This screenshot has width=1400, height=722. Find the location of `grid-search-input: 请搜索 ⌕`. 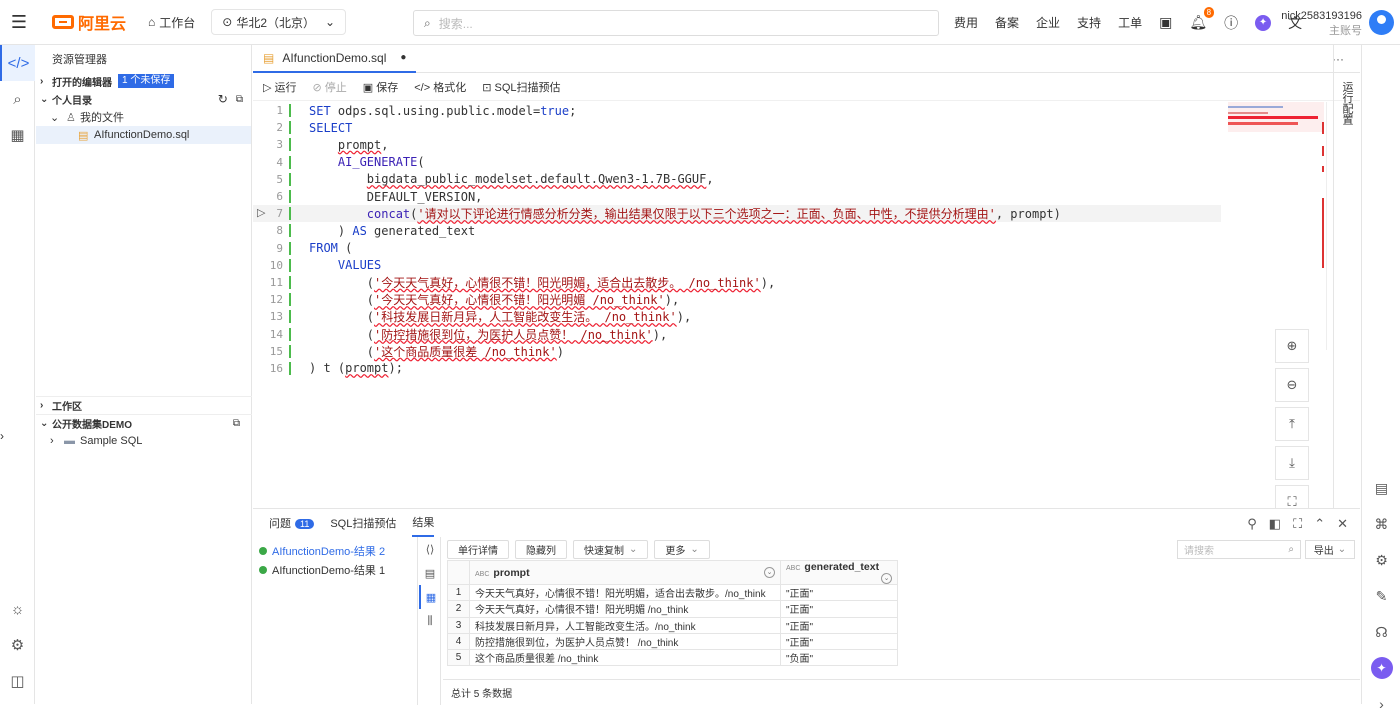

grid-search-input: 请搜索 ⌕ is located at coordinates (1239, 549).